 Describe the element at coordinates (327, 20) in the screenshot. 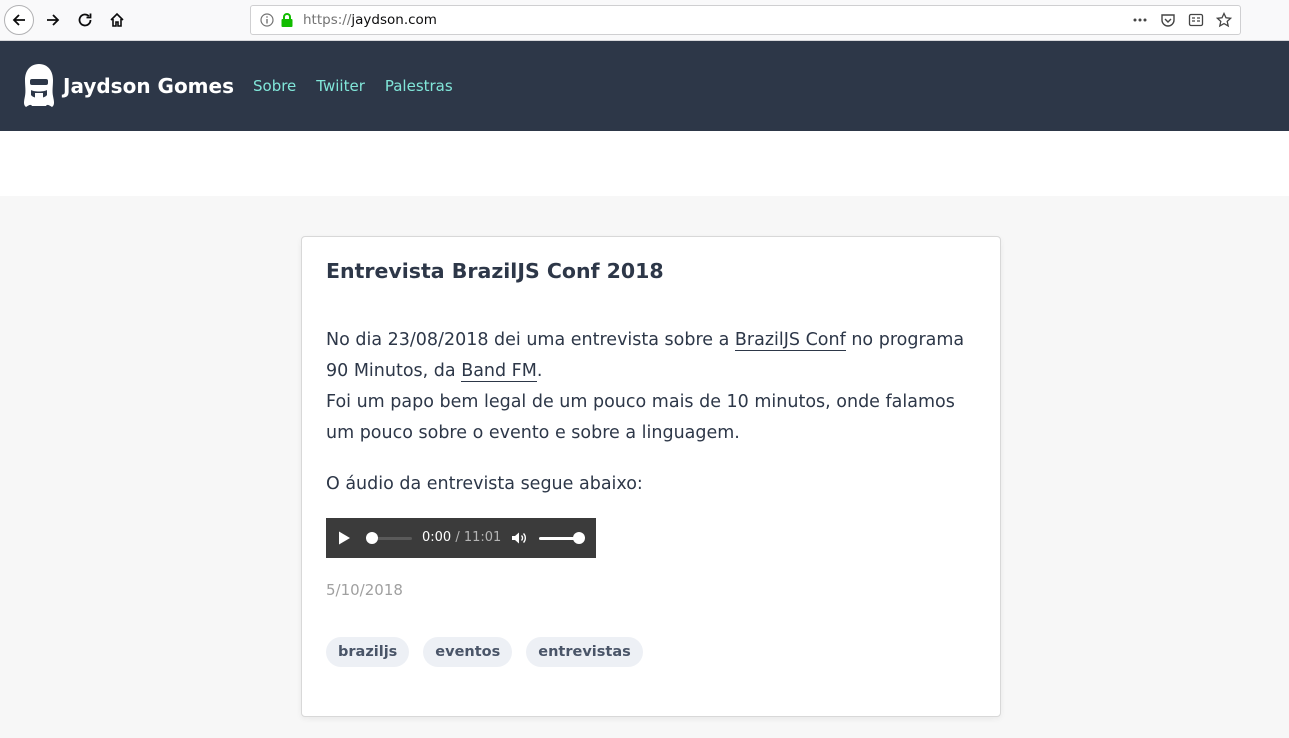

I see `url-scheme: https://` at that location.